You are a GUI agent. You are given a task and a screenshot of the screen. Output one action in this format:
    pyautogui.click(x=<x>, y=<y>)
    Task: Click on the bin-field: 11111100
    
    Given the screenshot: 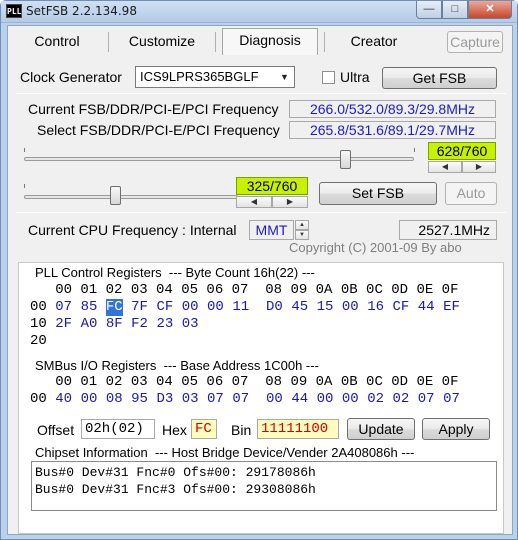 What is the action you would take?
    pyautogui.click(x=298, y=429)
    